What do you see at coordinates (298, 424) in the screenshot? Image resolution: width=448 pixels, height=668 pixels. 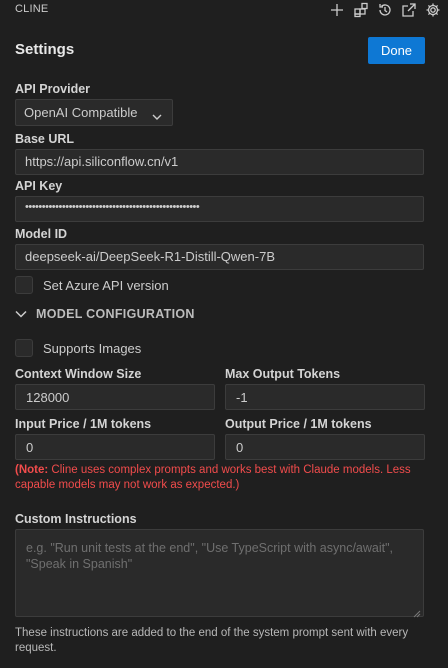 I see `output-price-label: Output Price / 1M tokens` at bounding box center [298, 424].